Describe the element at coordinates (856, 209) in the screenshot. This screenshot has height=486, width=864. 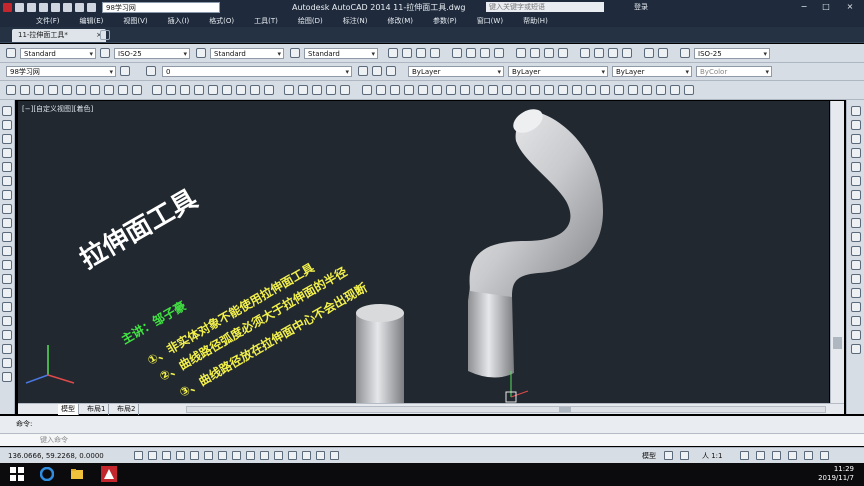
I see `scale-icon` at that location.